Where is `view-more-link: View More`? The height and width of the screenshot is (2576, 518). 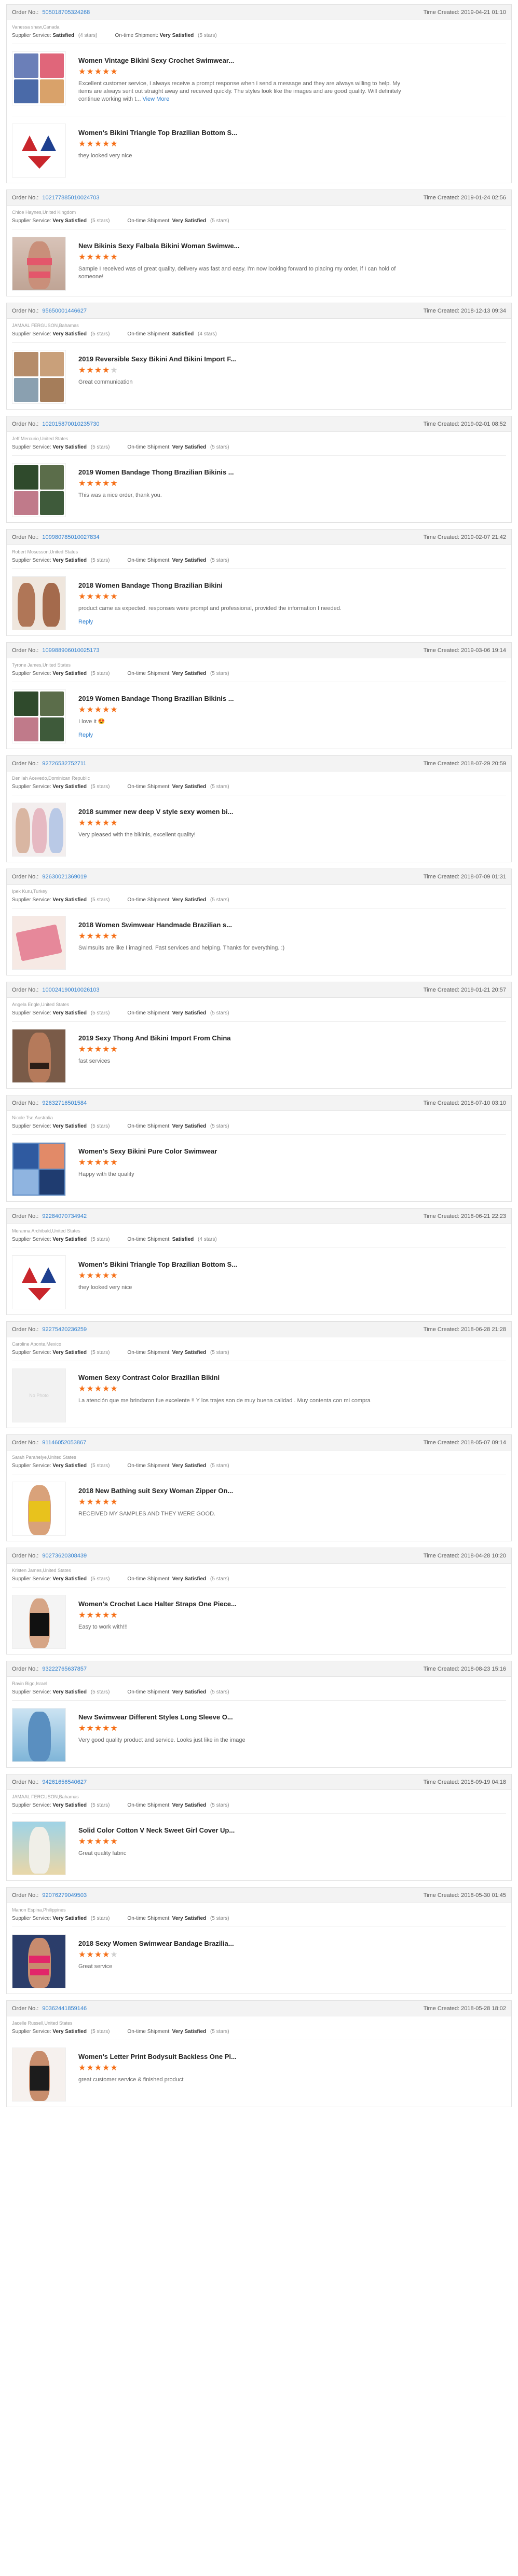
view-more-link: View More is located at coordinates (155, 99).